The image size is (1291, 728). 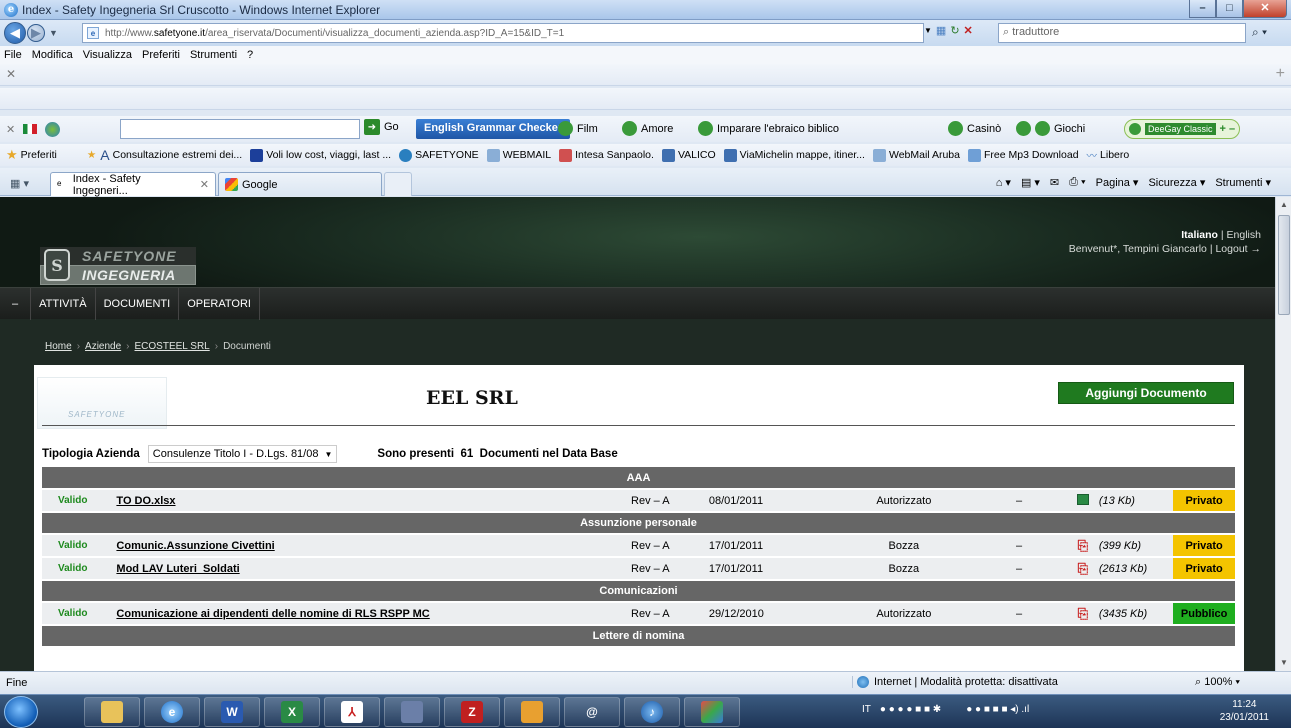 What do you see at coordinates (1244, 711) in the screenshot?
I see `clock: 11:24 23/01/2011` at bounding box center [1244, 711].